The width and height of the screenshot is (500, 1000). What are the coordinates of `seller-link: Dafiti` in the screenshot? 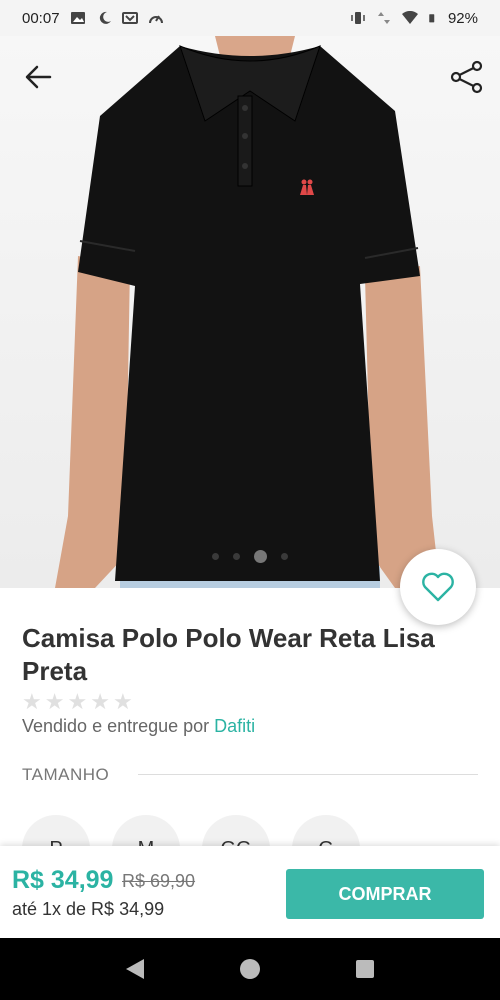 It's located at (234, 726).